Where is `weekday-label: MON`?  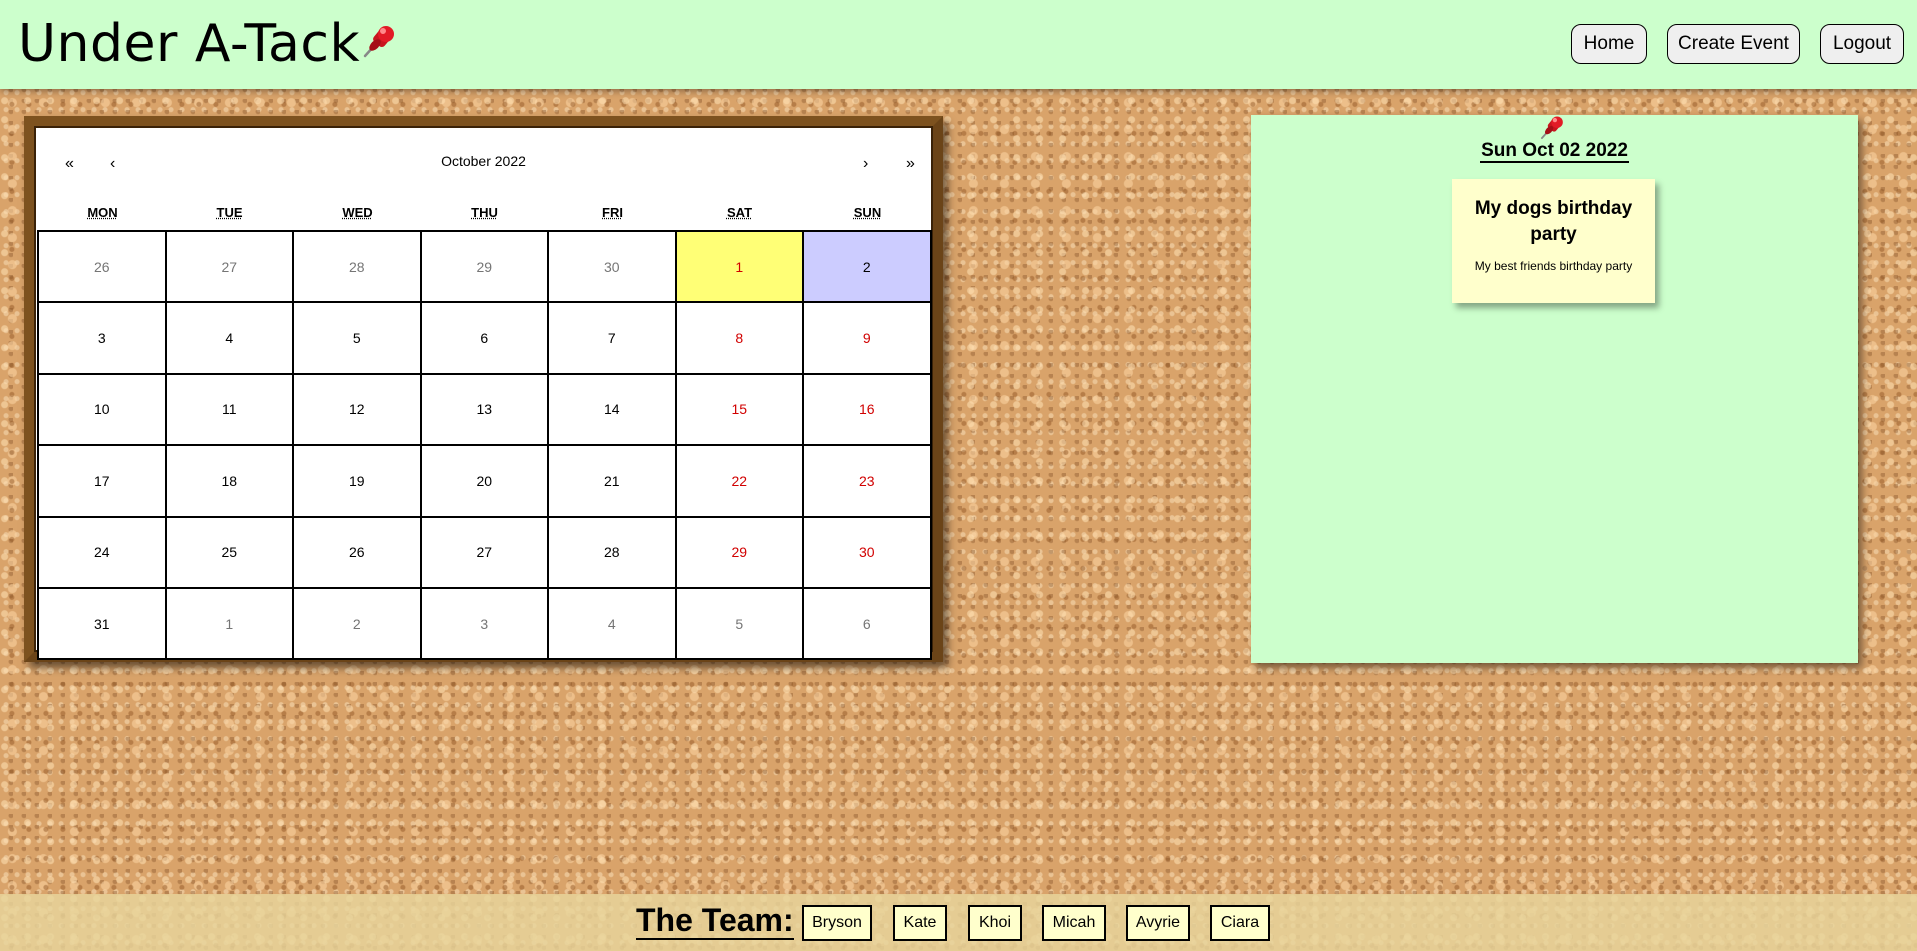 weekday-label: MON is located at coordinates (102, 212).